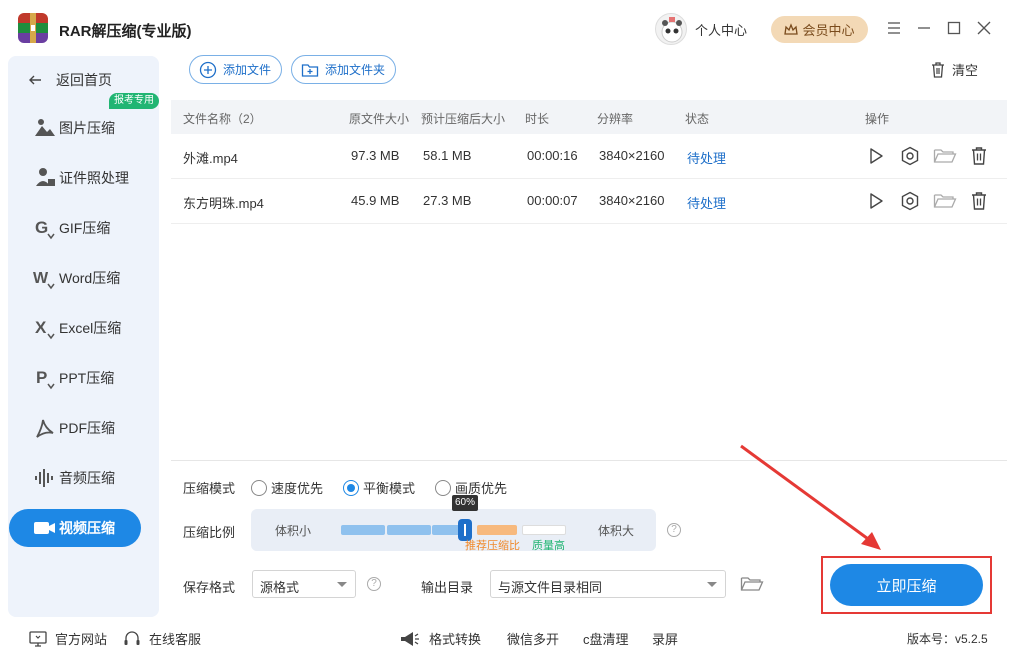 This screenshot has width=1014, height=664. Describe the element at coordinates (440, 638) in the screenshot. I see `format-convert-link: 格式转换` at that location.